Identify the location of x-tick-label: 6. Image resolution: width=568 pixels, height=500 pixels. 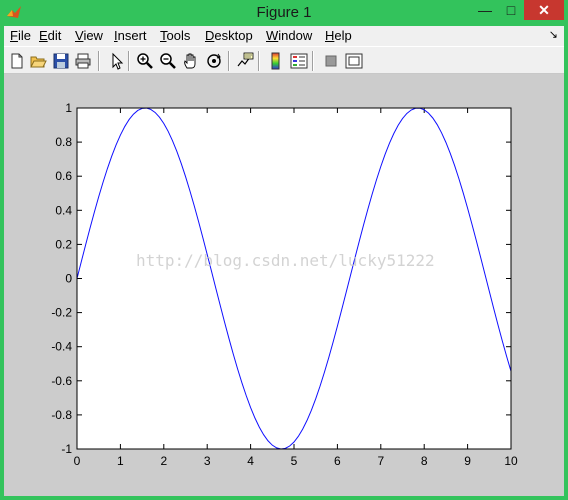
(337, 461).